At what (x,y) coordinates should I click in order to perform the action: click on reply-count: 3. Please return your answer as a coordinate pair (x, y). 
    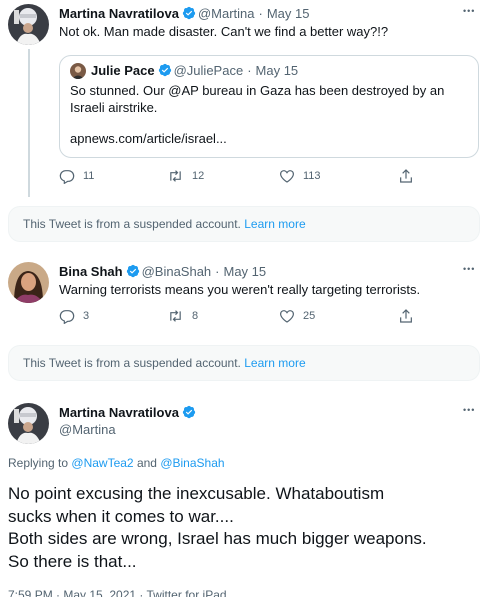
    Looking at the image, I should click on (86, 316).